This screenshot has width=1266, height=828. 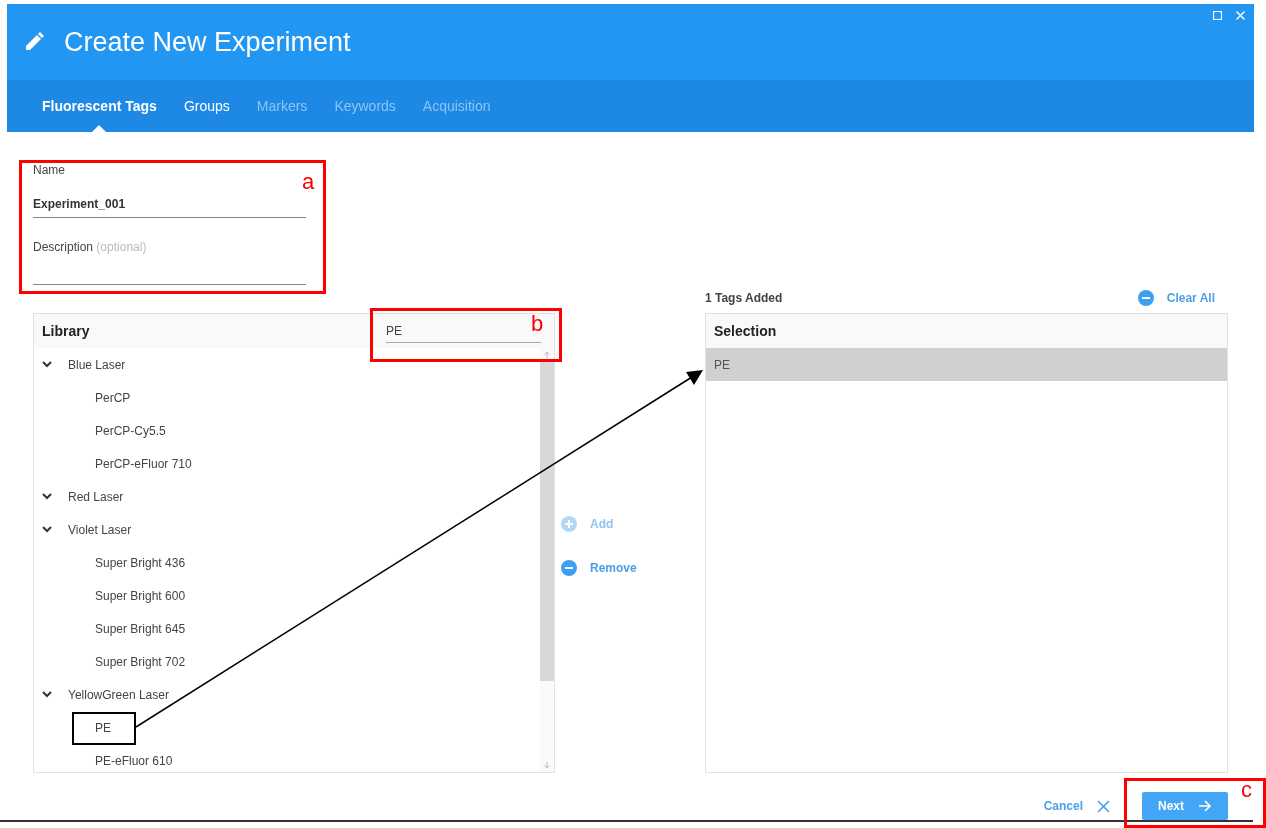 I want to click on tree-item: PerCP-Cy5.5, so click(x=287, y=430).